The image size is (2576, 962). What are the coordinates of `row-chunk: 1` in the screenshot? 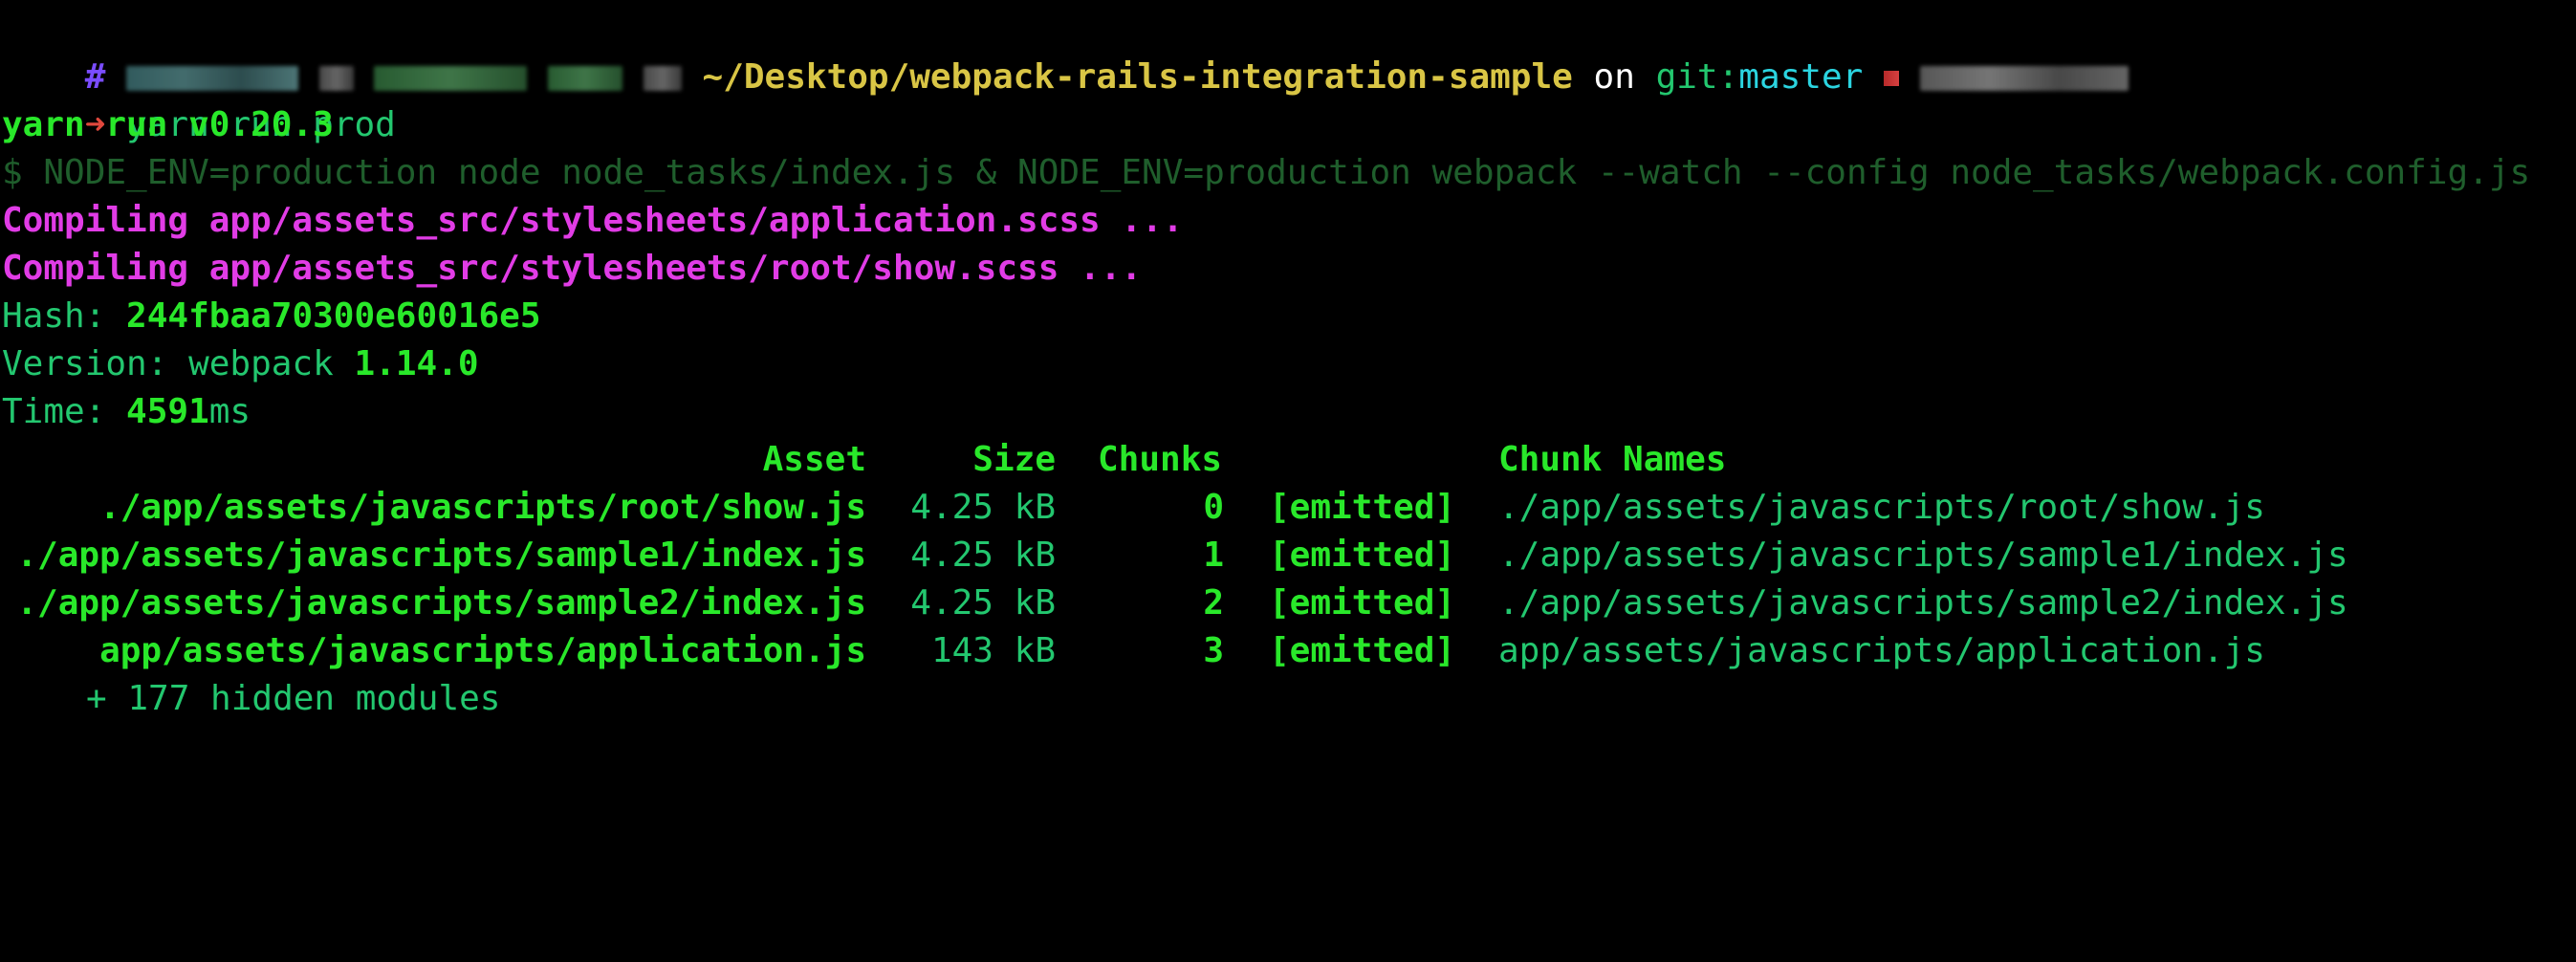 It's located at (1213, 555).